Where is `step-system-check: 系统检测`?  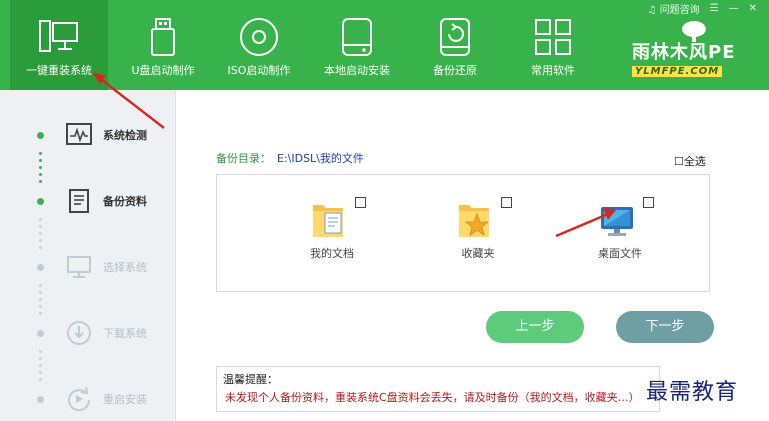
step-system-check: 系统检测 is located at coordinates (87, 135).